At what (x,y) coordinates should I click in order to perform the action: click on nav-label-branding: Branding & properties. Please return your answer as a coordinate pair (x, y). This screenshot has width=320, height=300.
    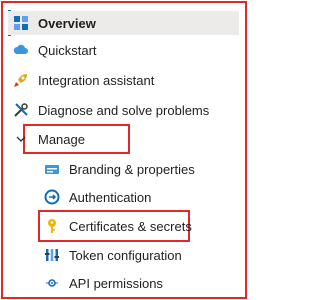
    Looking at the image, I should click on (132, 169).